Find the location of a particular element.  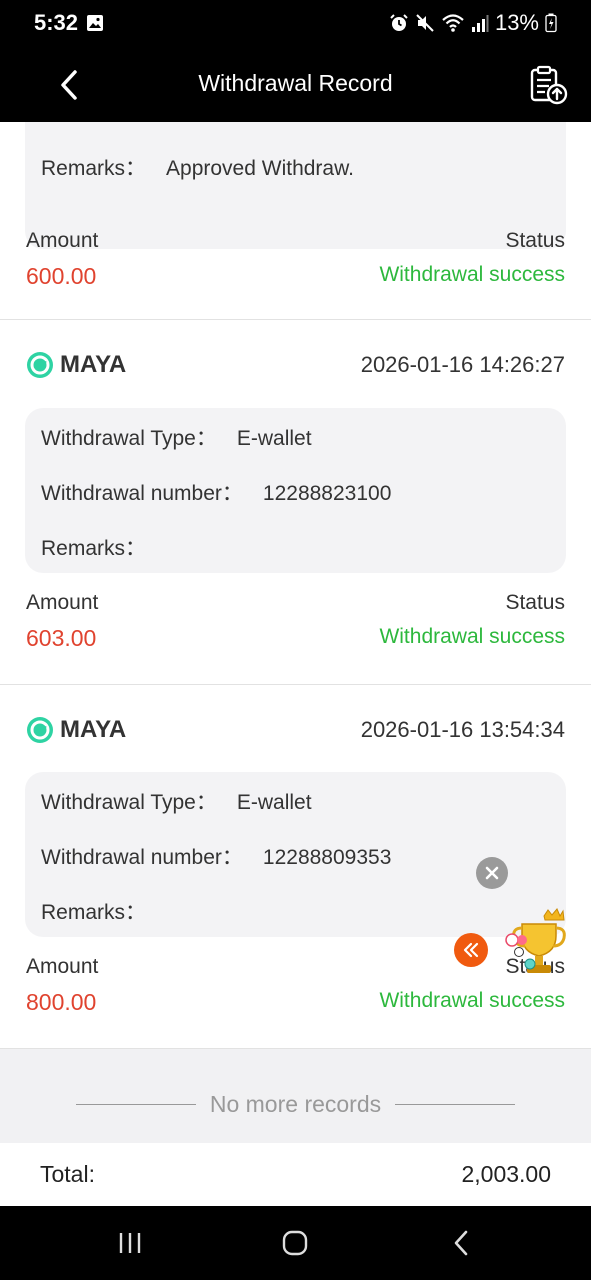

amount-value: 800.00 is located at coordinates (61, 1002).